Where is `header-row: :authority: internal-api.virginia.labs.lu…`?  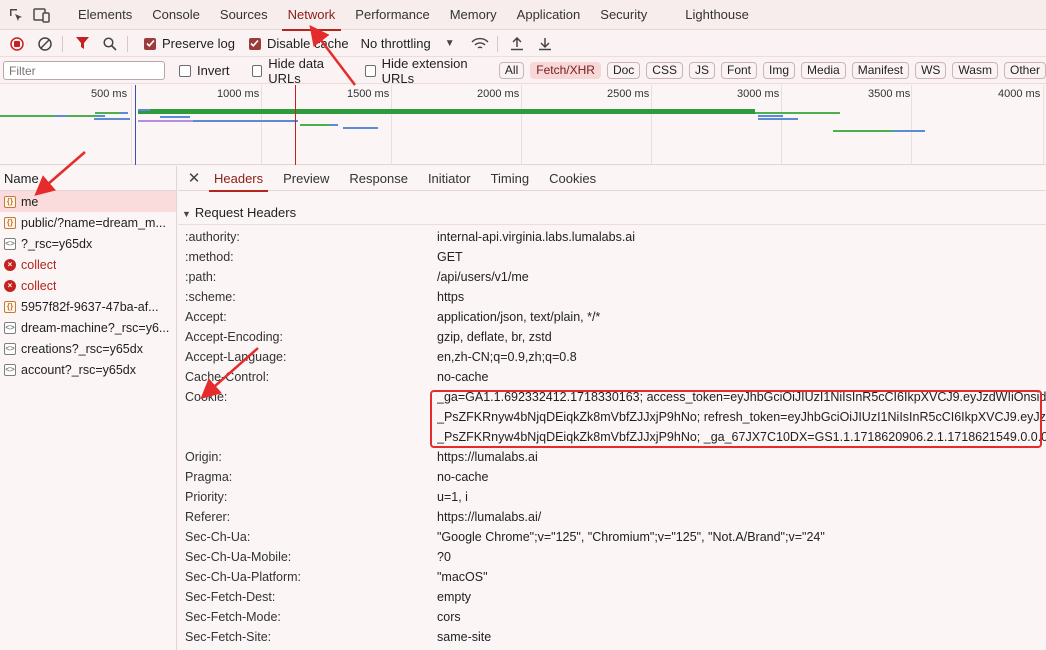
header-row: :authority: internal-api.virginia.labs.lu… is located at coordinates (612, 237).